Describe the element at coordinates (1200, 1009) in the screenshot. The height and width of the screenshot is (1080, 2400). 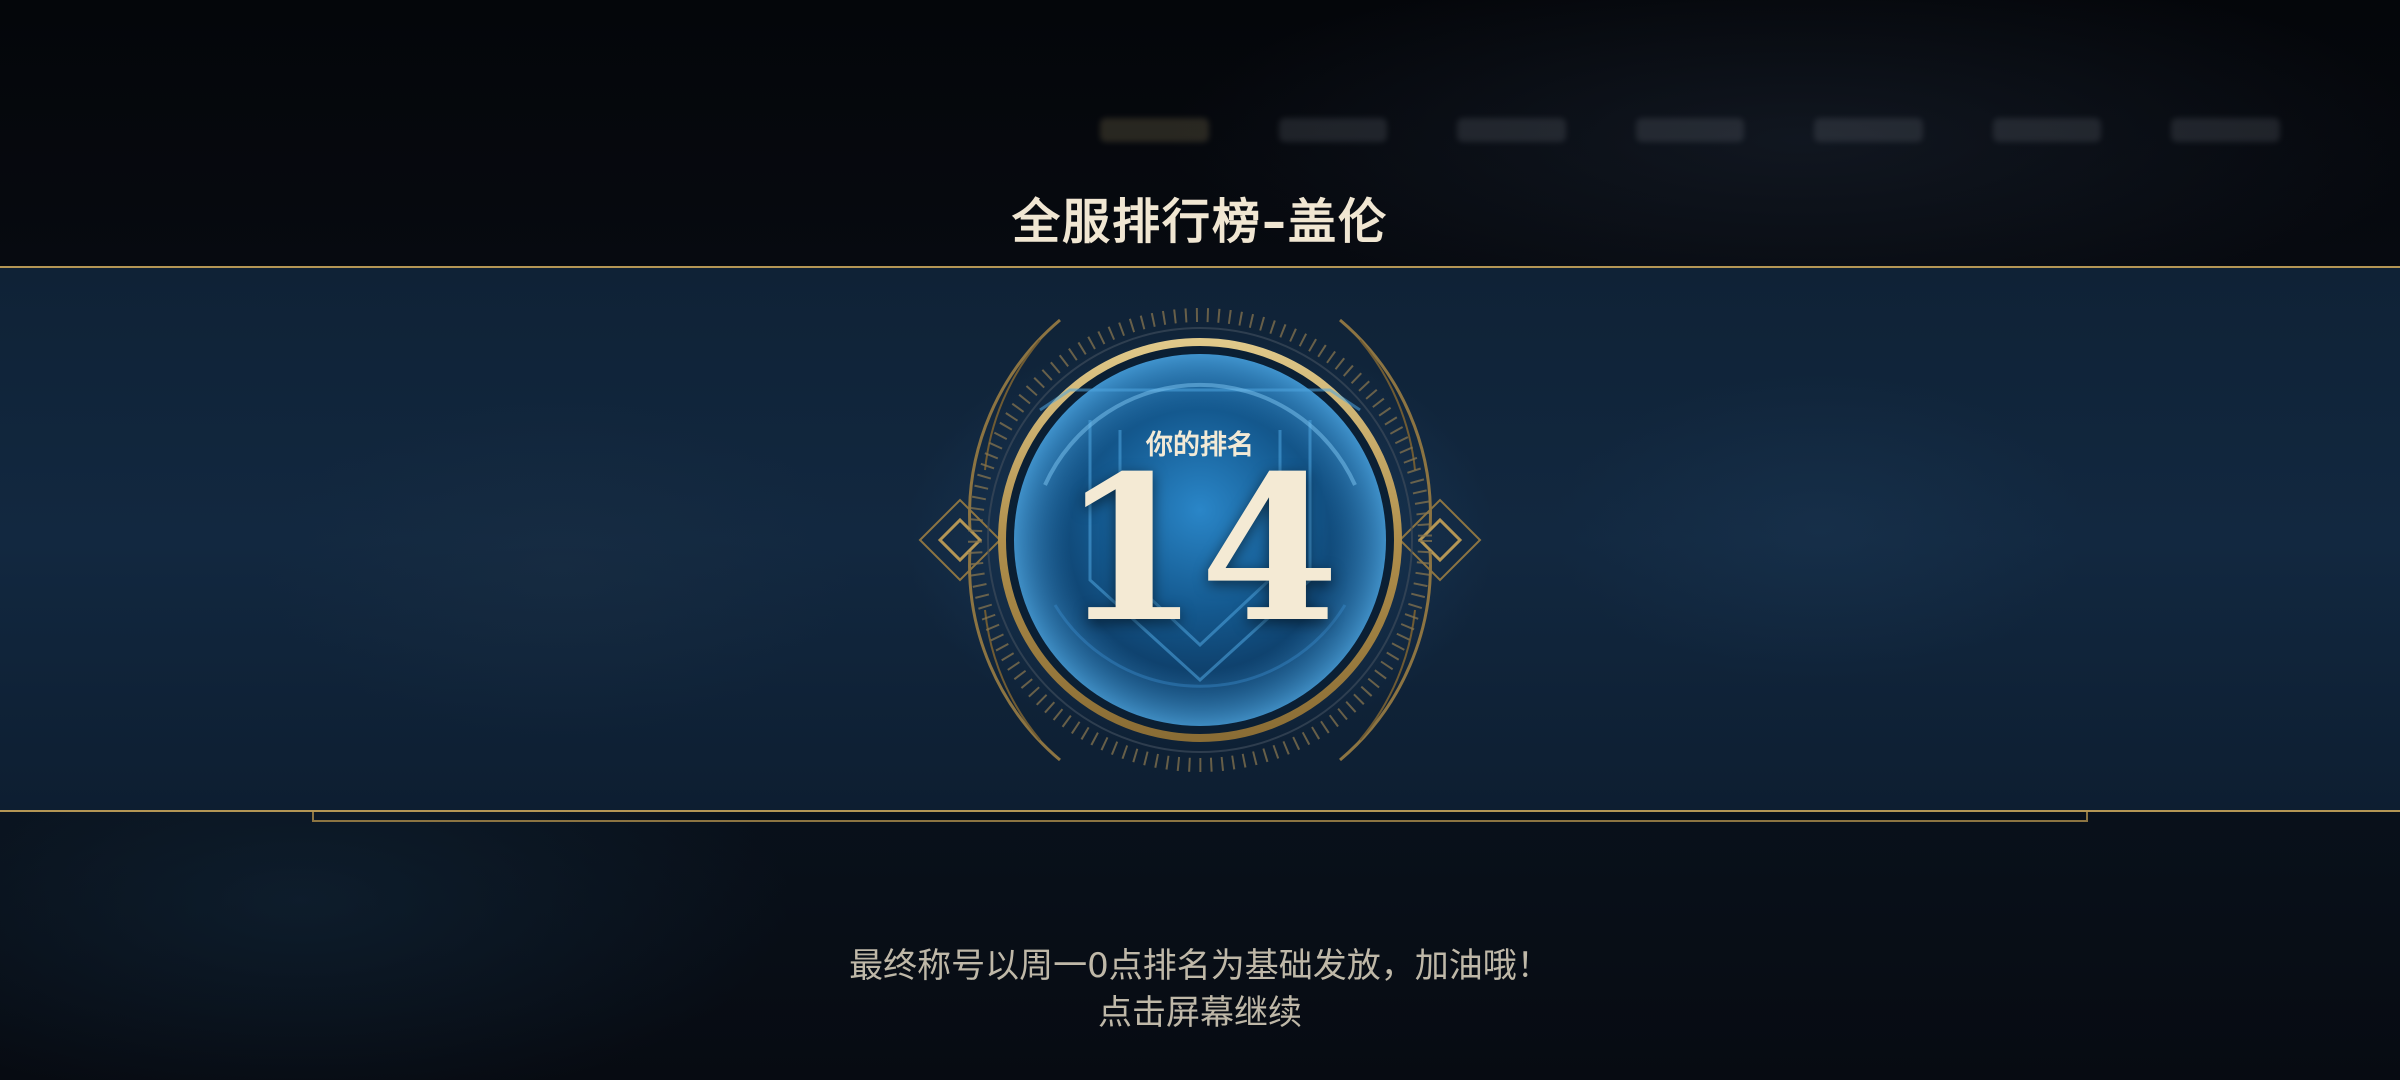
I see `tap-to-continue: 点击屏幕继续` at that location.